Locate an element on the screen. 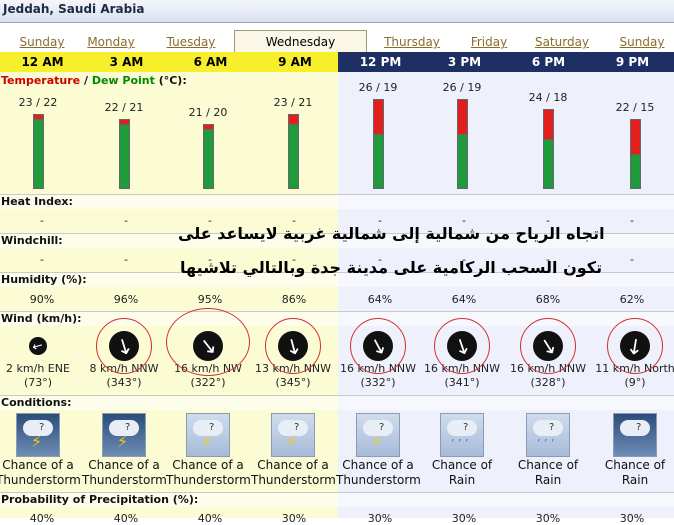  time-3pm: 3 PM is located at coordinates (464, 62).